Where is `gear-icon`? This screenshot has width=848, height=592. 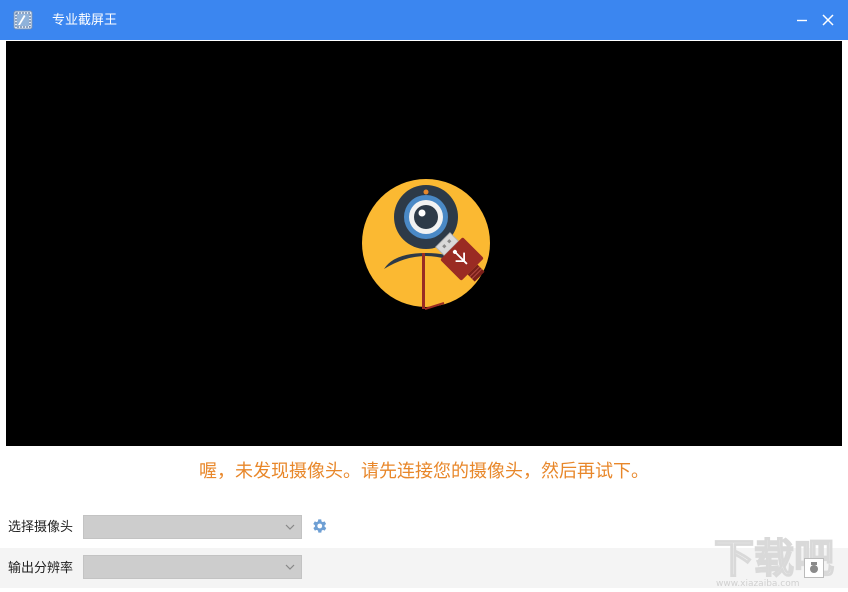
gear-icon is located at coordinates (319, 526).